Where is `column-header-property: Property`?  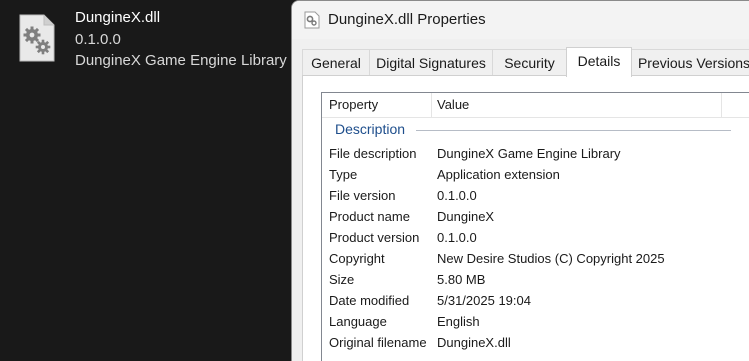
column-header-property: Property is located at coordinates (353, 105).